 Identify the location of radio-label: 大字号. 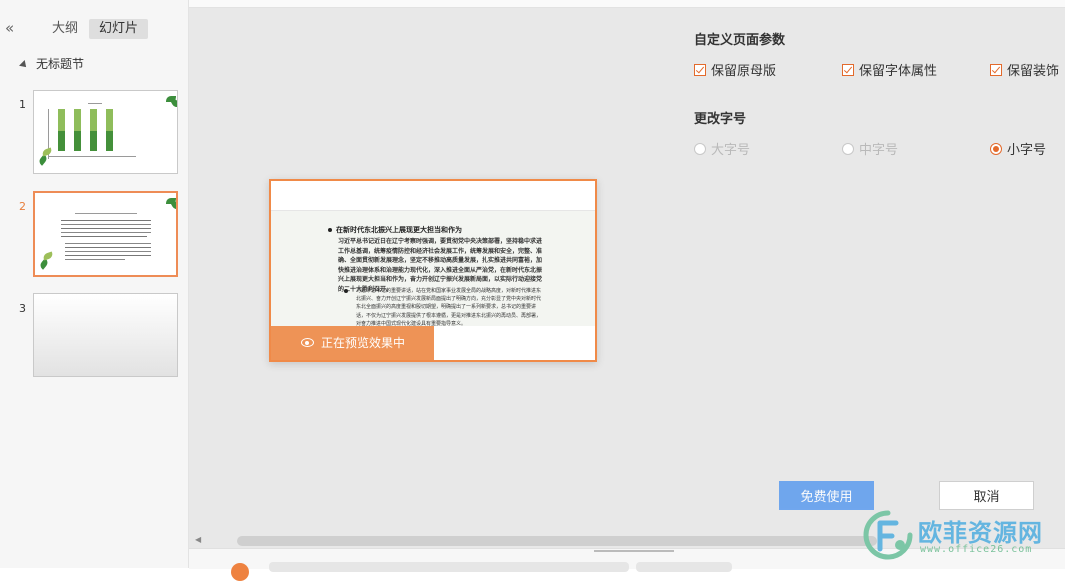
(731, 150).